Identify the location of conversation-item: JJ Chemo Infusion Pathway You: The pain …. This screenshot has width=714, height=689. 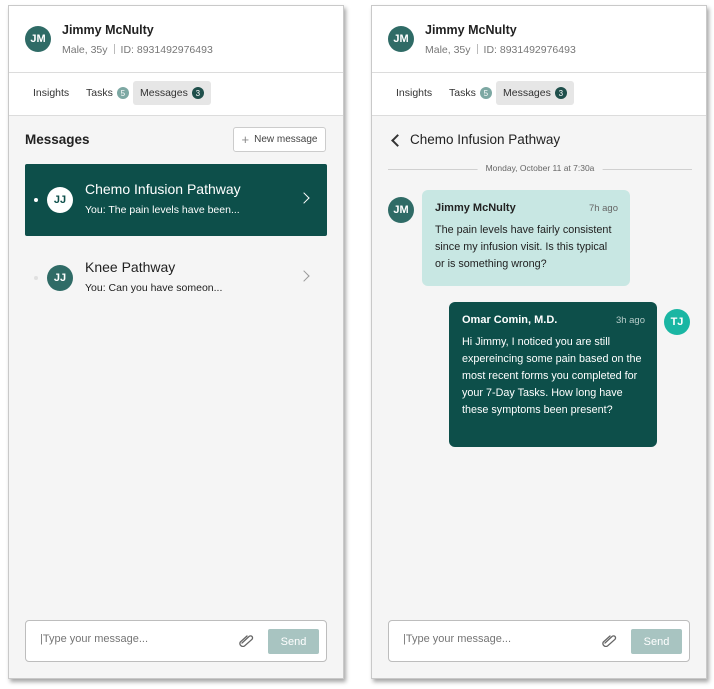
(176, 200).